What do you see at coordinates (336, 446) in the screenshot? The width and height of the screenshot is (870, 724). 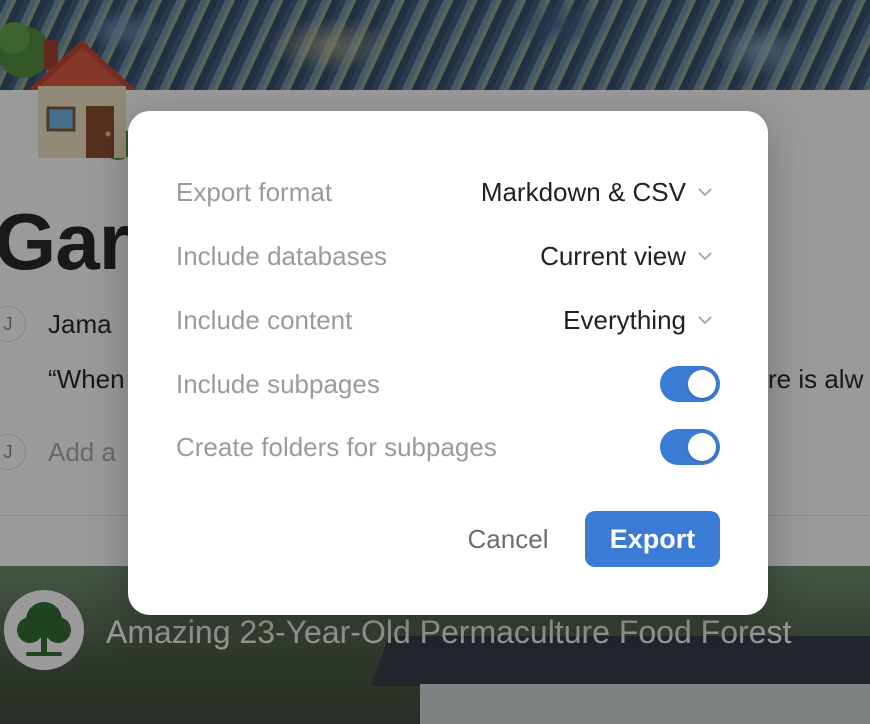 I see `create-folders-label: Create folders for subpages` at bounding box center [336, 446].